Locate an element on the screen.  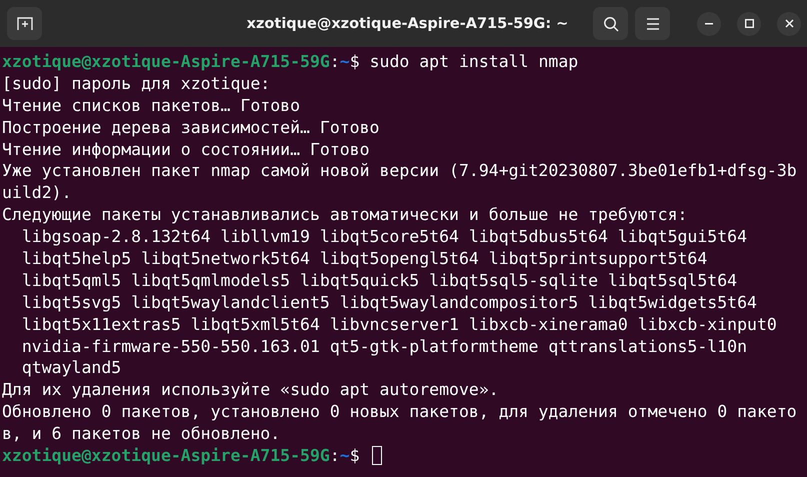
maximize-icon is located at coordinates (749, 23).